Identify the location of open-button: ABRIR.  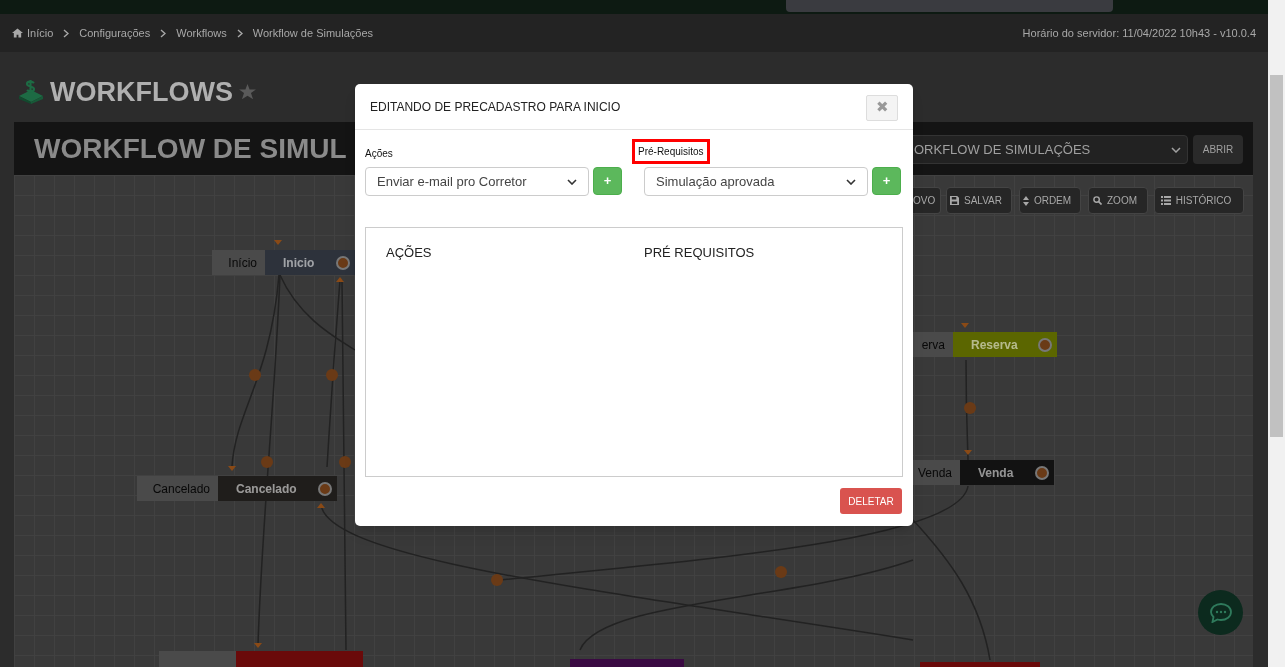
(1218, 149).